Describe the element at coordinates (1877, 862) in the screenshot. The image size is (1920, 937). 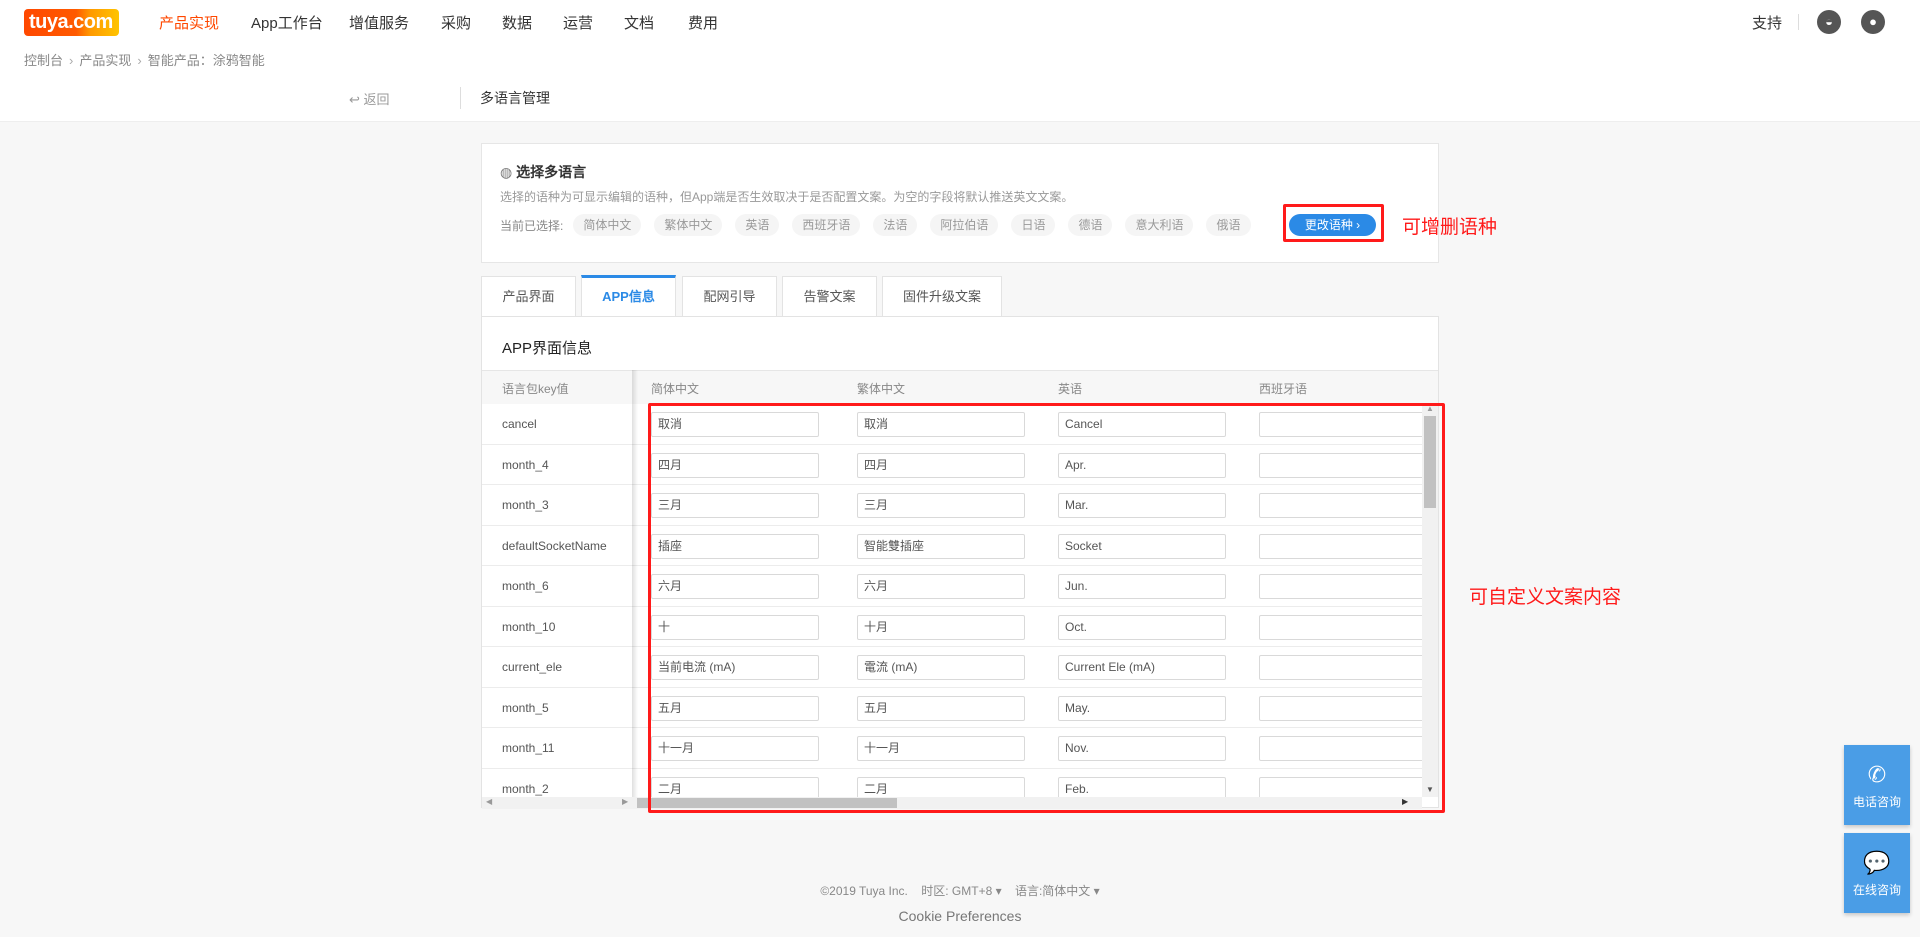
I see `chat-icon: 💬` at that location.